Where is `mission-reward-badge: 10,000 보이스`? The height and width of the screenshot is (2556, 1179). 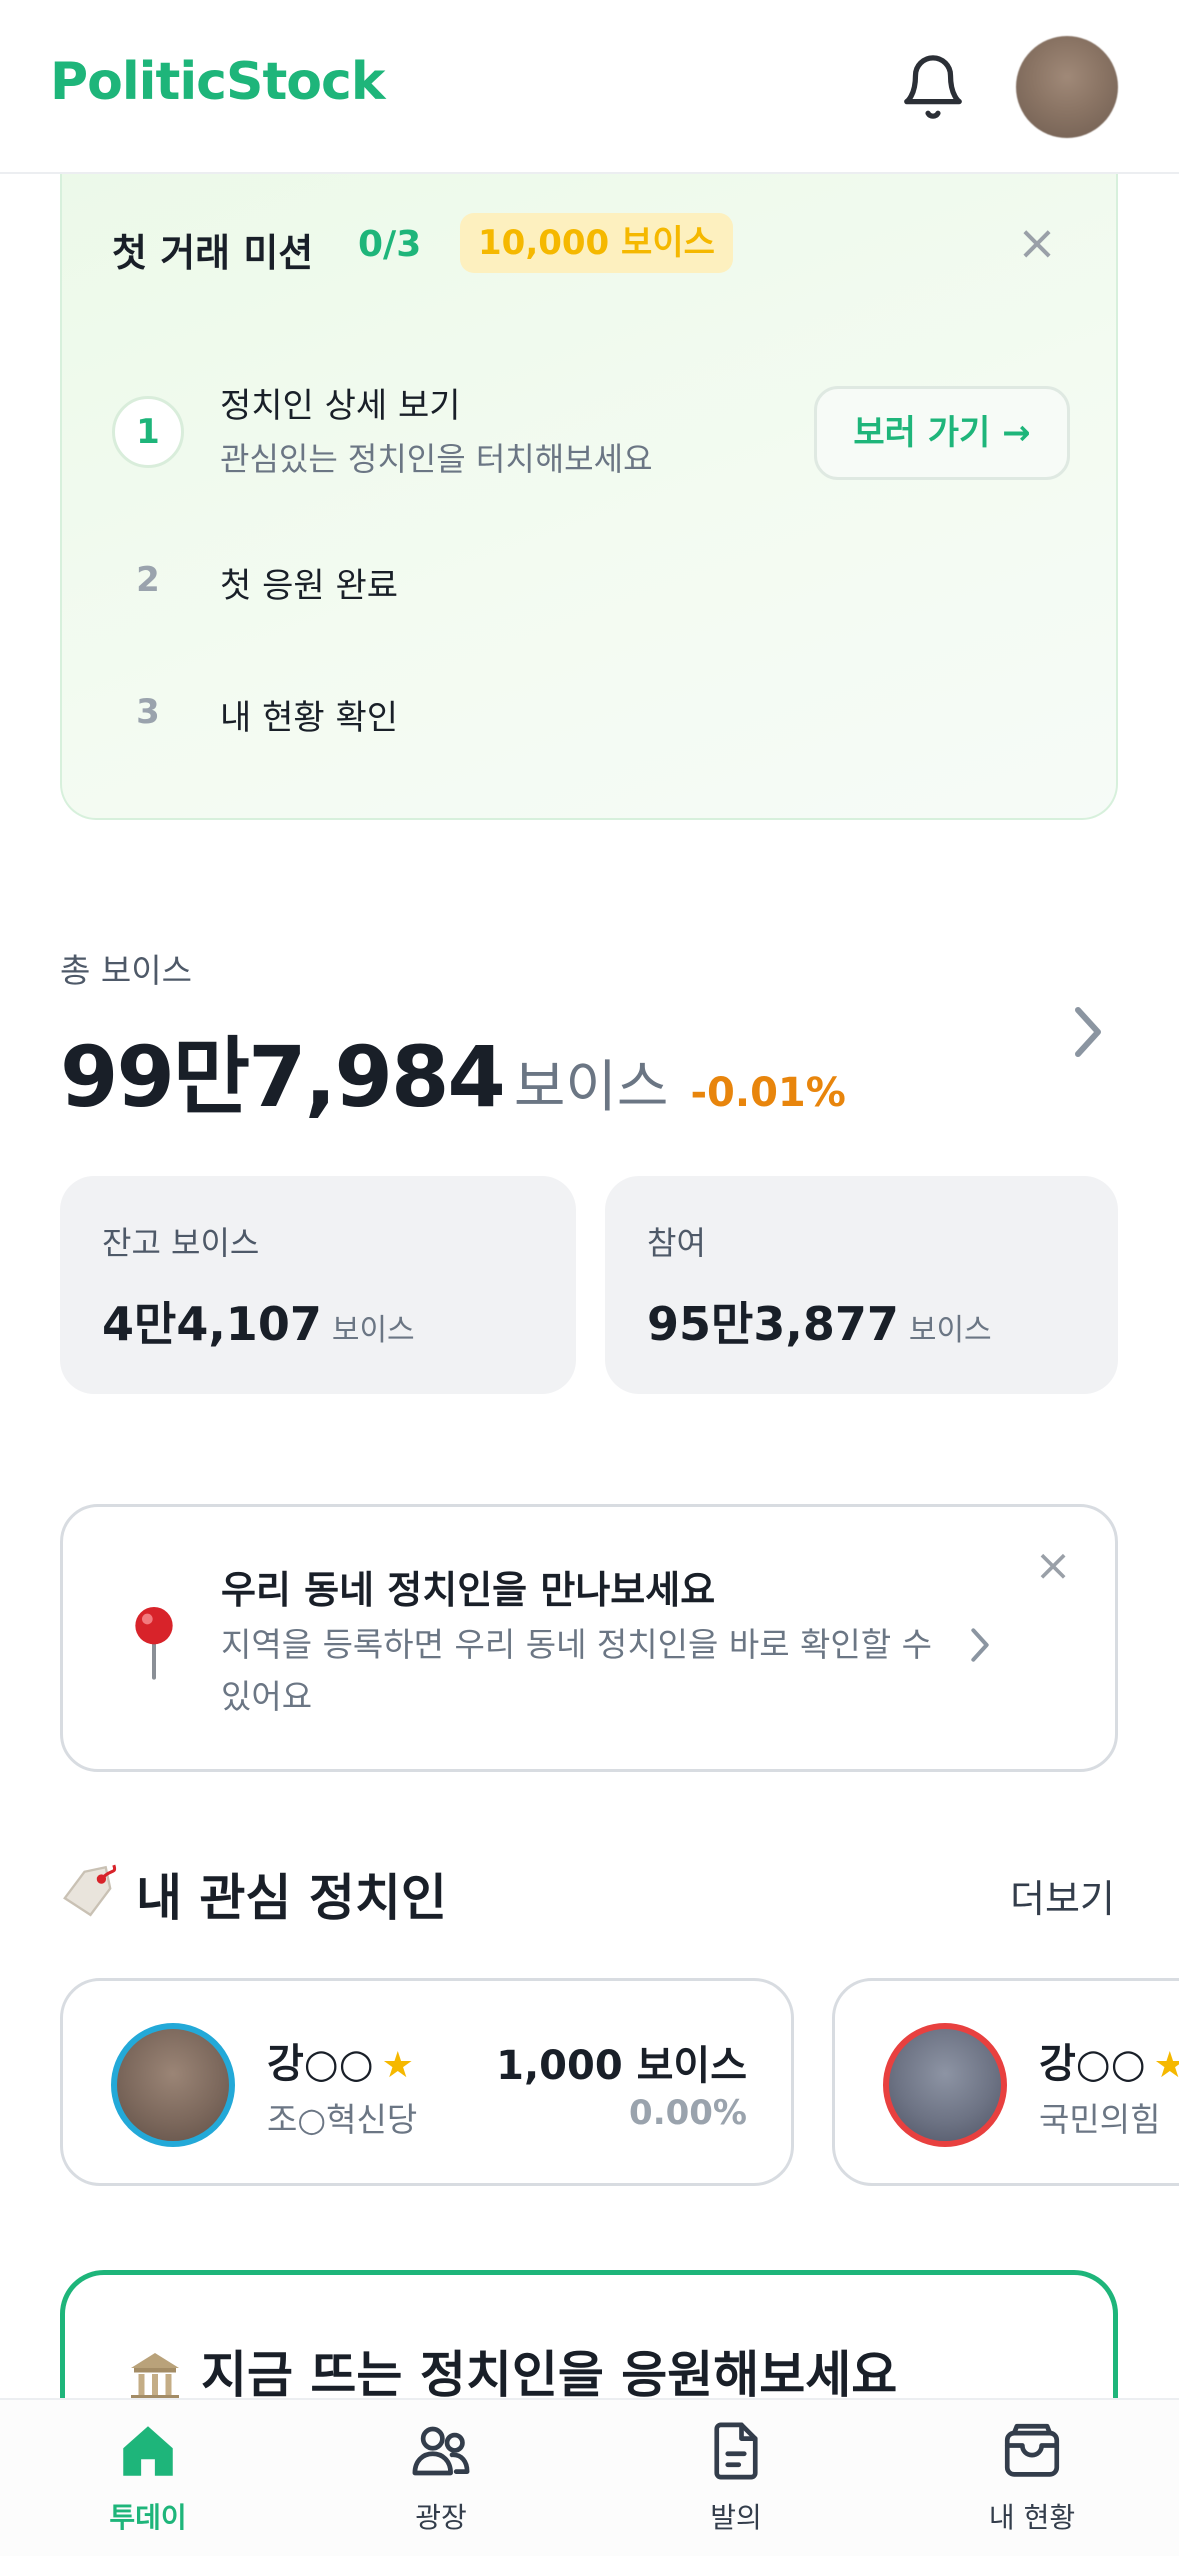 mission-reward-badge: 10,000 보이스 is located at coordinates (596, 243).